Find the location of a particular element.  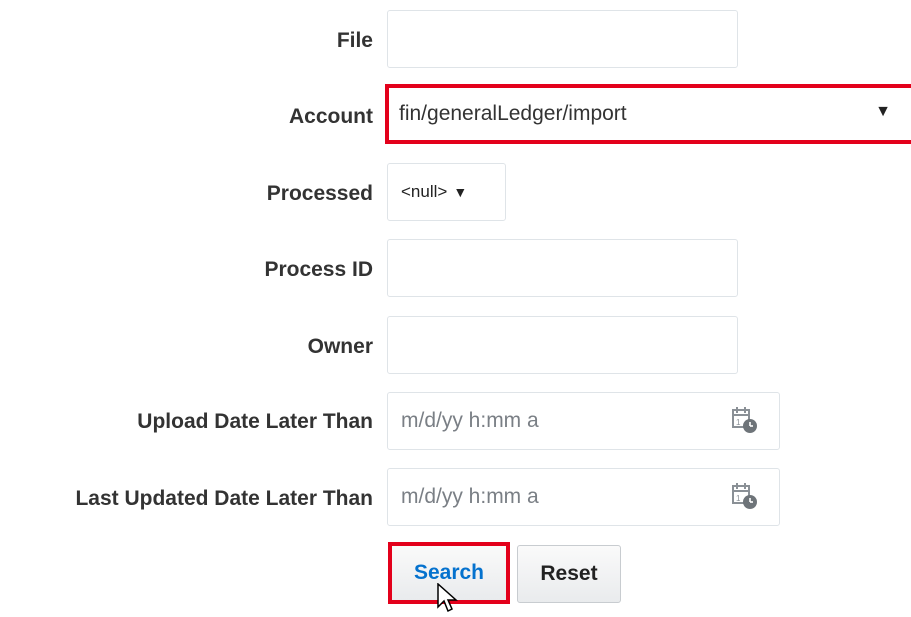

processed-select-value: <null> is located at coordinates (424, 191).